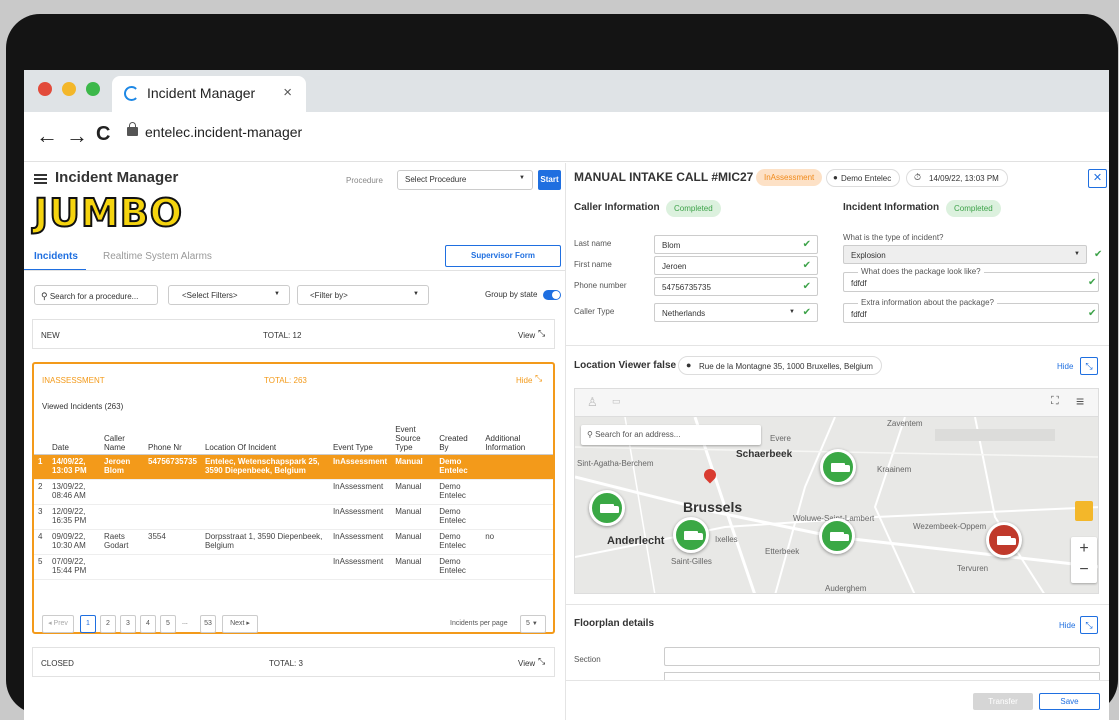 The height and width of the screenshot is (720, 1119). What do you see at coordinates (1084, 511) in the screenshot?
I see `pegman-icon` at bounding box center [1084, 511].